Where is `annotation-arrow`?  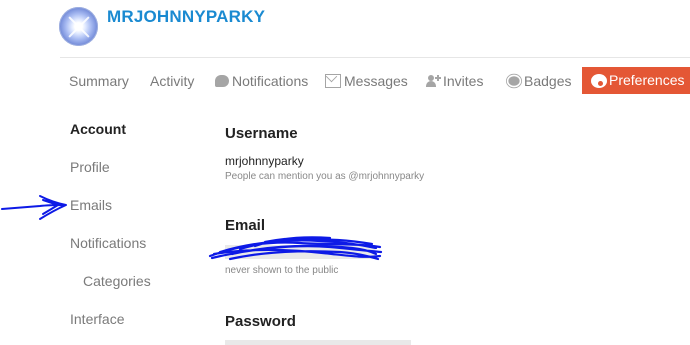 annotation-arrow is located at coordinates (34, 207).